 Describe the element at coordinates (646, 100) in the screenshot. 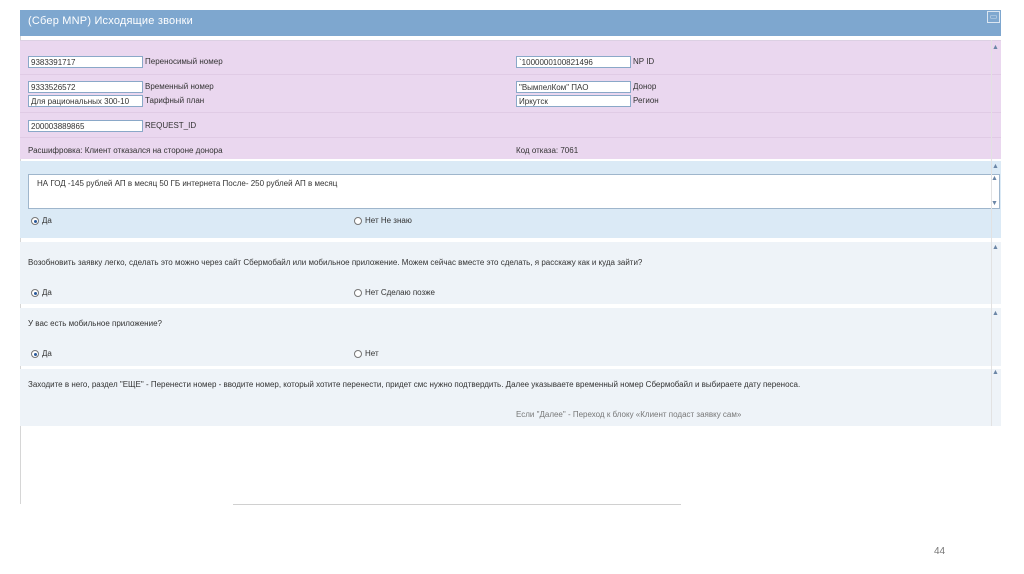

I see `region-label: Регион` at that location.